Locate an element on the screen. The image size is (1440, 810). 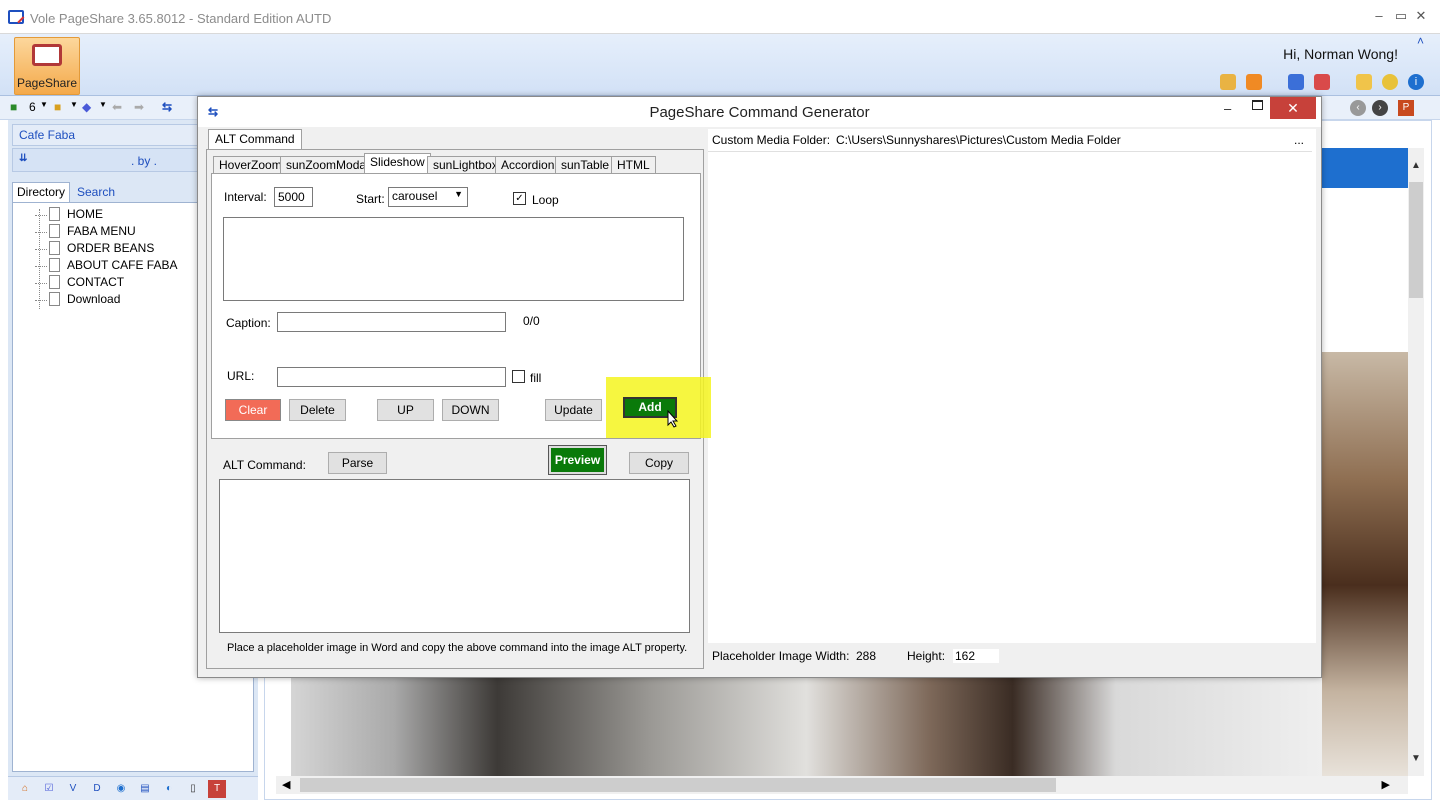
placeholder-height-value: 162 is located at coordinates (976, 656).